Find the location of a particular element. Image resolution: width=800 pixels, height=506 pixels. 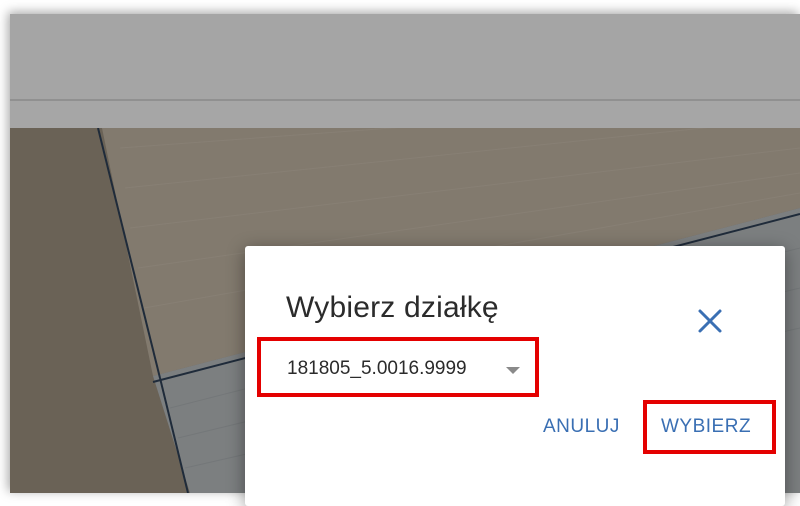

close-icon is located at coordinates (710, 321).